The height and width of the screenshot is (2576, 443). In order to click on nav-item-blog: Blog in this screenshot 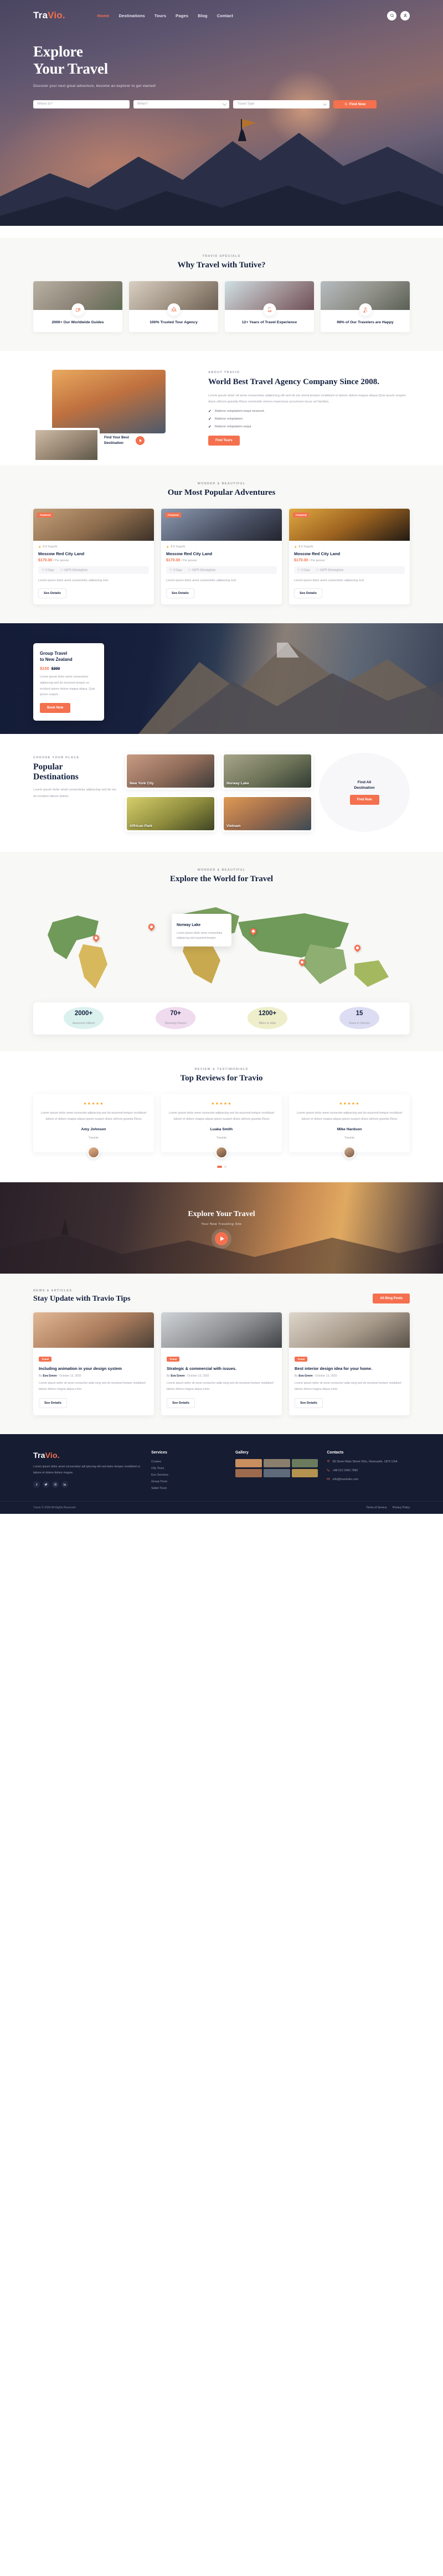, I will do `click(202, 15)`.